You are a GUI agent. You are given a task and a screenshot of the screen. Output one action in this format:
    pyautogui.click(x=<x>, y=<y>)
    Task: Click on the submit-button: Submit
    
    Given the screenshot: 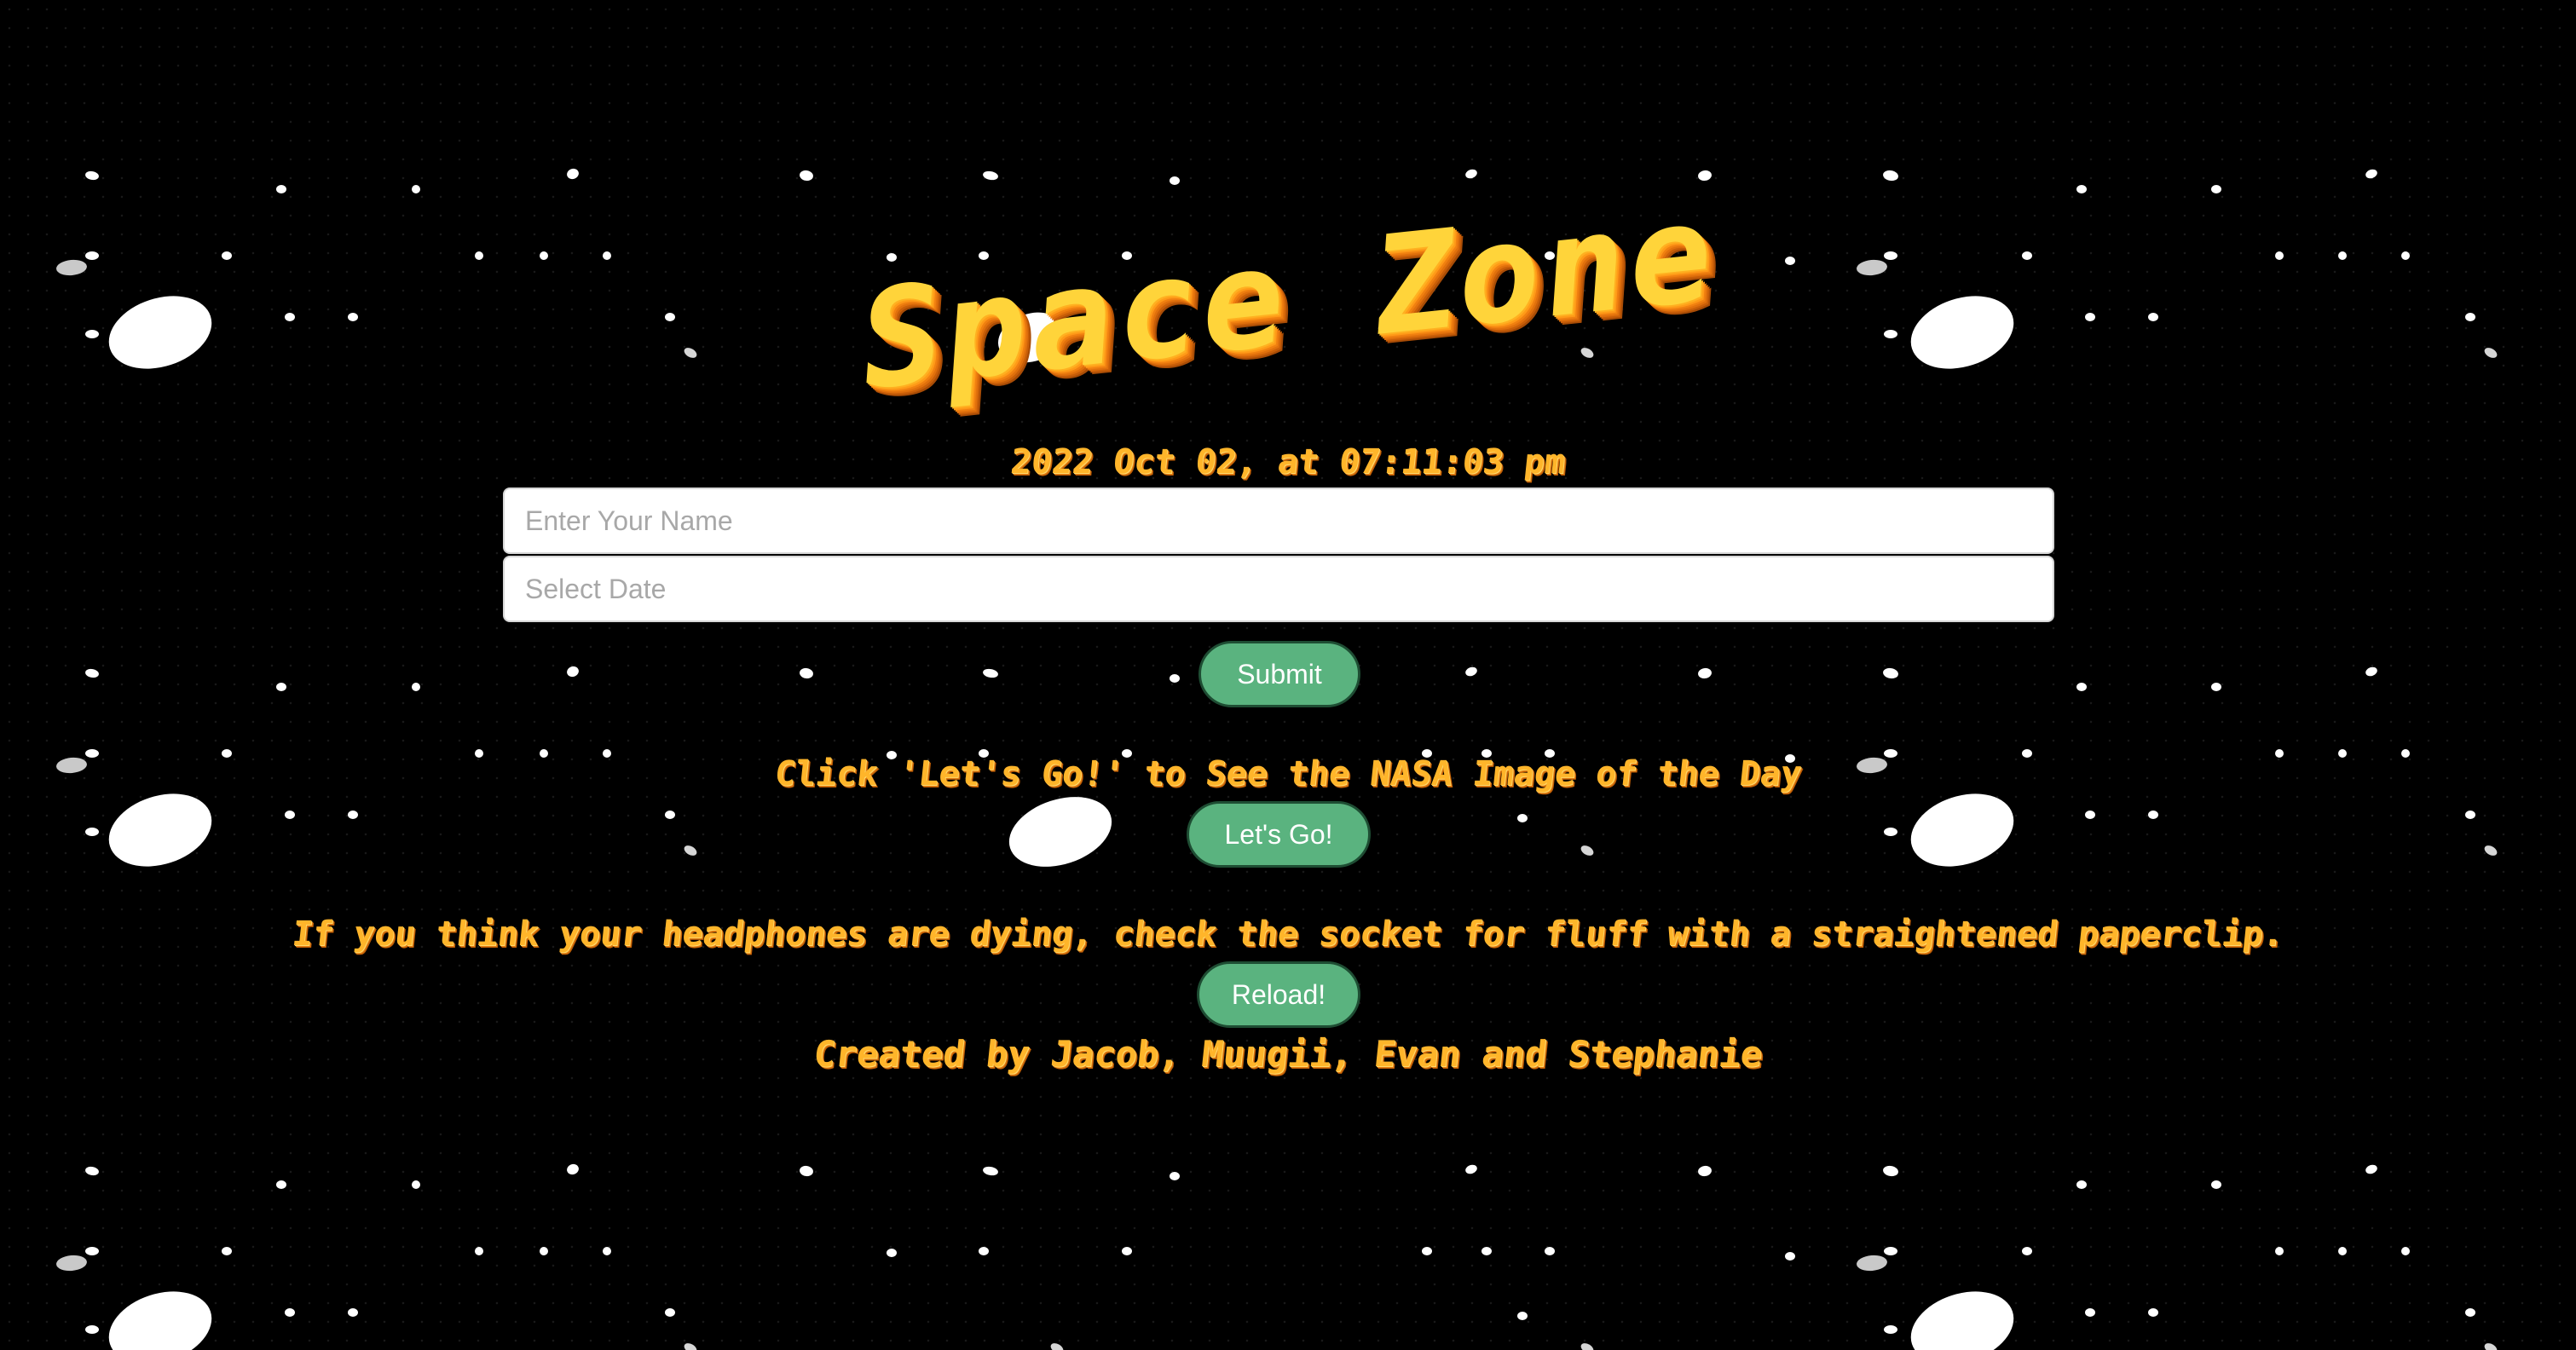 What is the action you would take?
    pyautogui.click(x=1279, y=674)
    